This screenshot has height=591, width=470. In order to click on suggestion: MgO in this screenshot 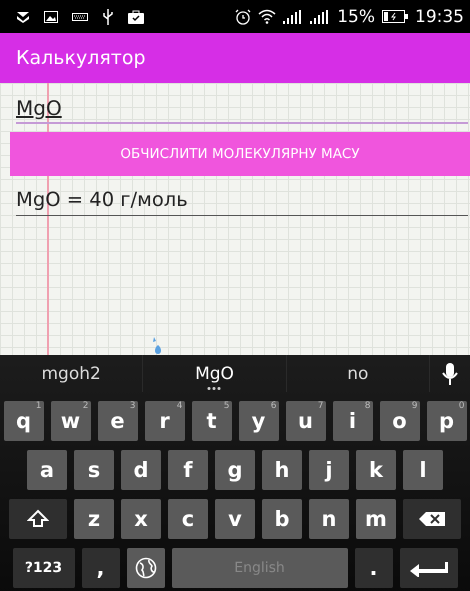, I will do `click(215, 373)`.